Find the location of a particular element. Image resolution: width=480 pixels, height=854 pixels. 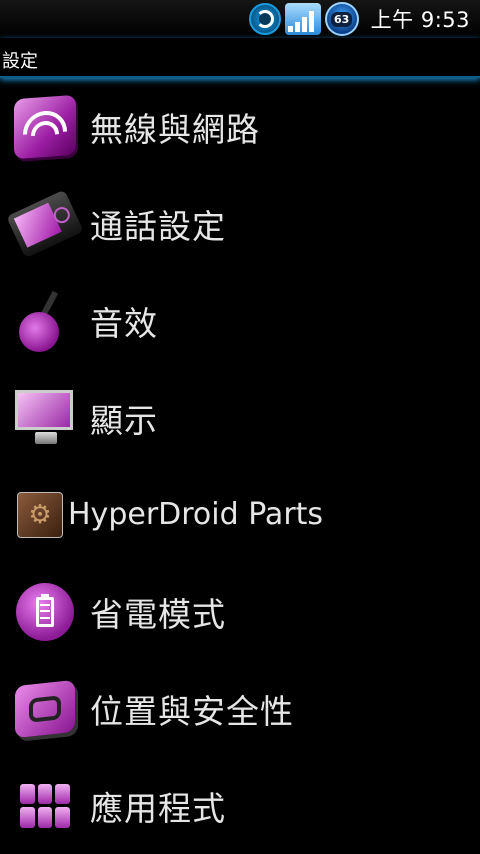

settings-item-wireless: 無線與網路 is located at coordinates (240, 126).